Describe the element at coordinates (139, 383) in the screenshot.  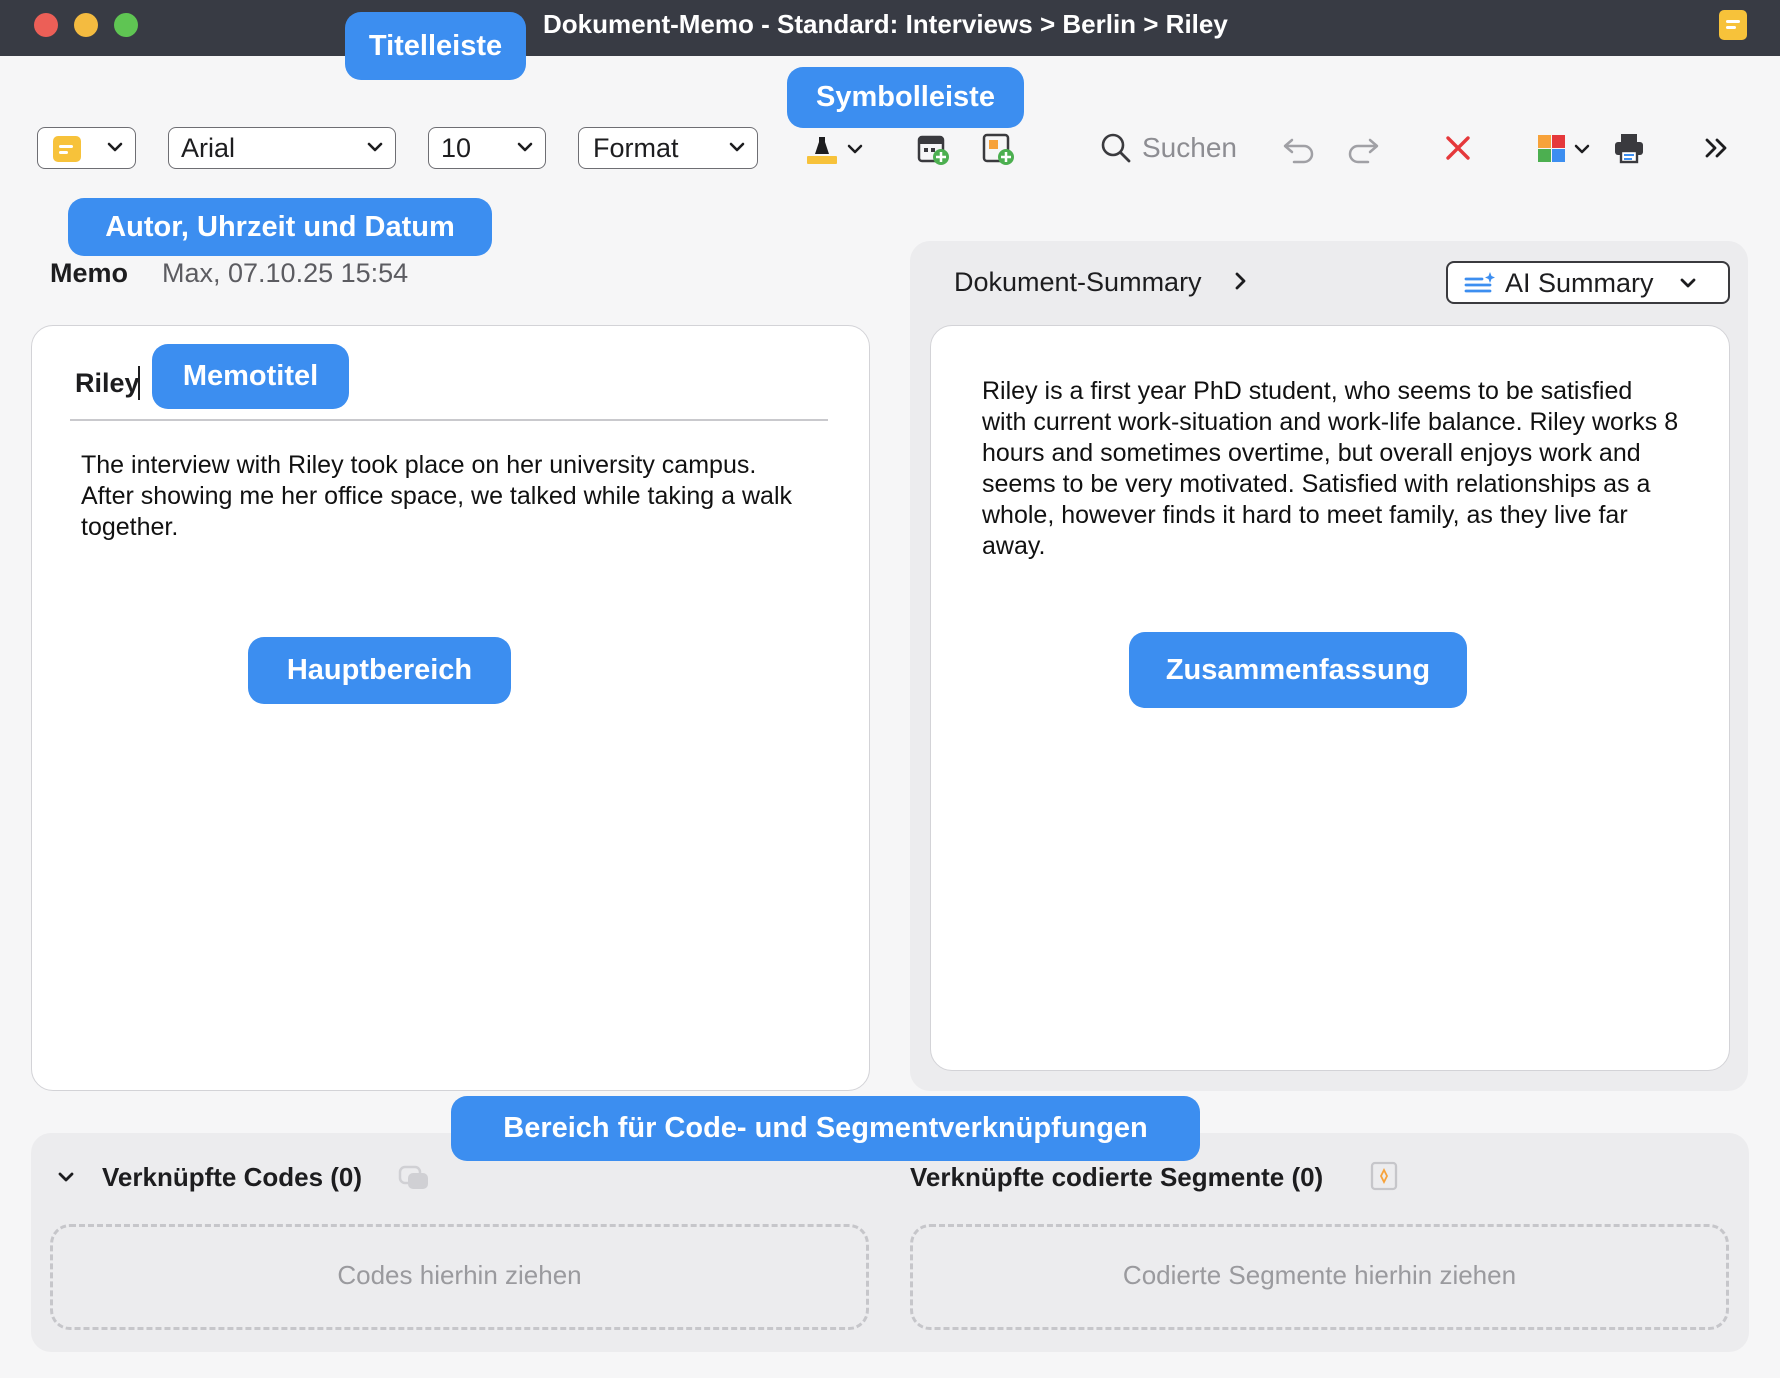
I see `text-cursor` at that location.